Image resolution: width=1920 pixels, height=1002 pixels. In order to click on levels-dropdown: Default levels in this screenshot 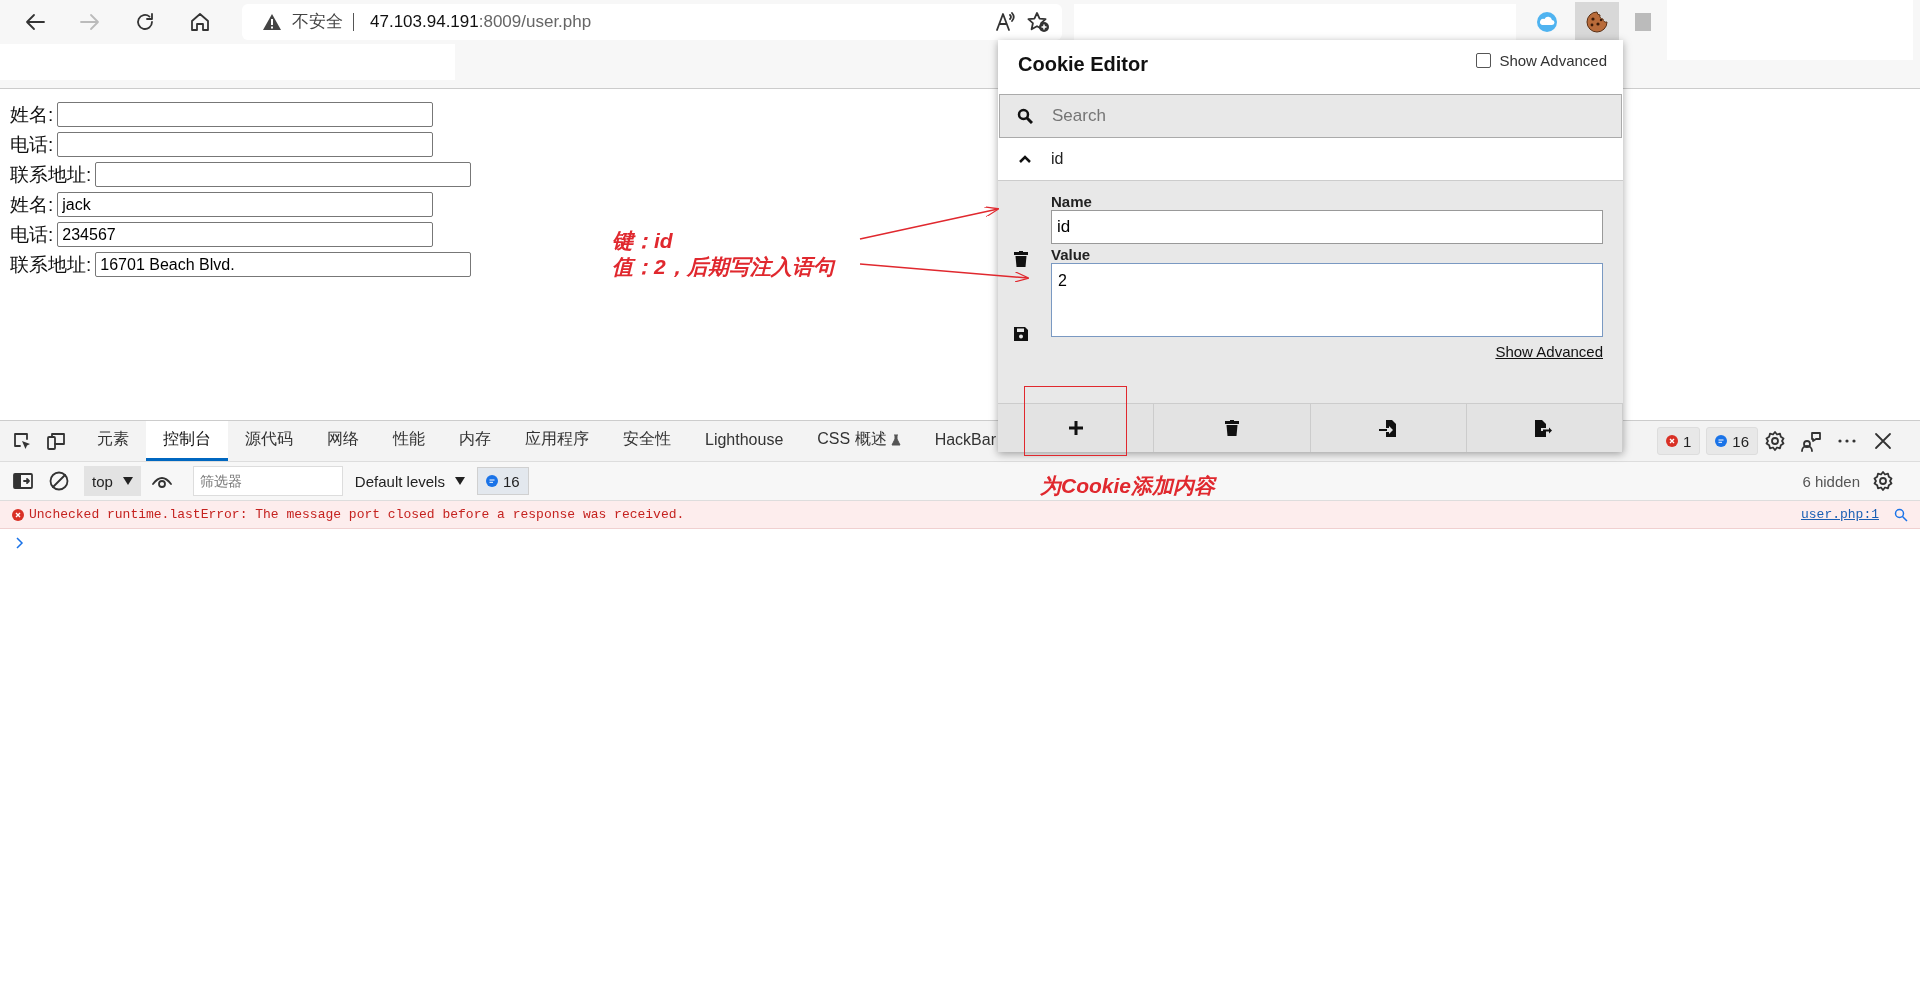, I will do `click(409, 481)`.